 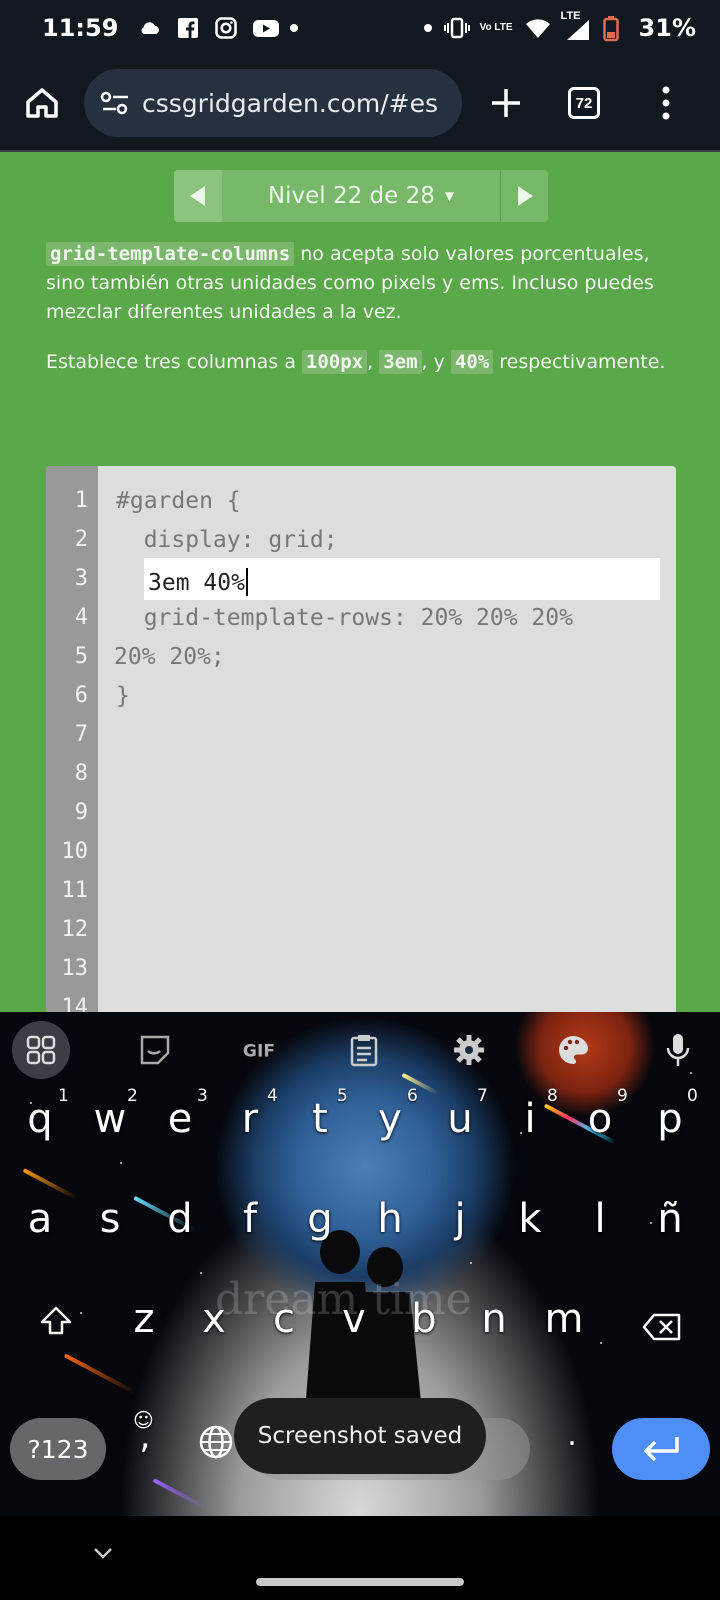 I want to click on wifi-icon, so click(x=537, y=28).